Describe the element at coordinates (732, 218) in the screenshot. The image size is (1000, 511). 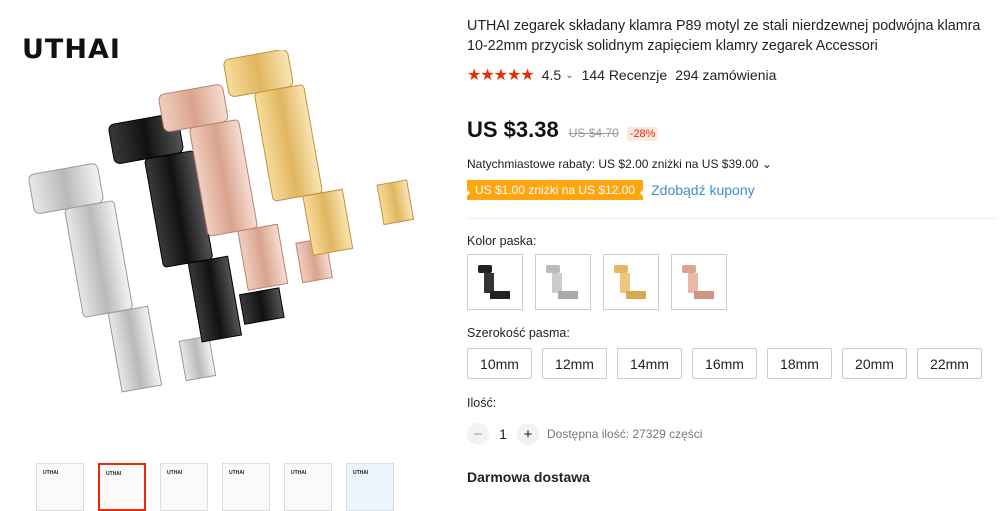
I see `divider` at that location.